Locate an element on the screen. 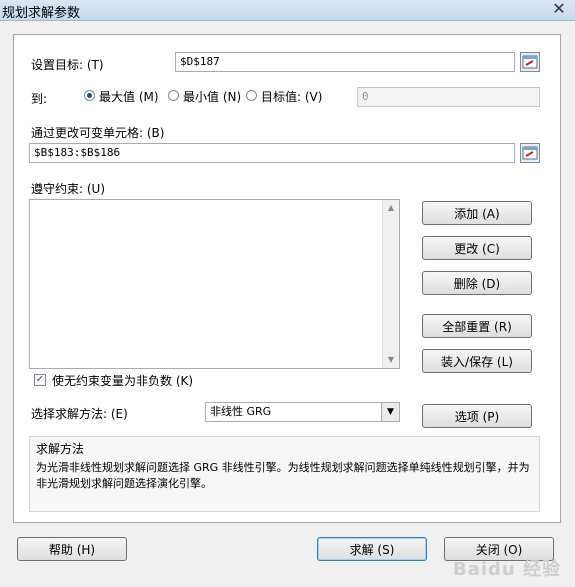 The image size is (575, 587). title-bar: 规划求解参数 ✕ is located at coordinates (287, 10).